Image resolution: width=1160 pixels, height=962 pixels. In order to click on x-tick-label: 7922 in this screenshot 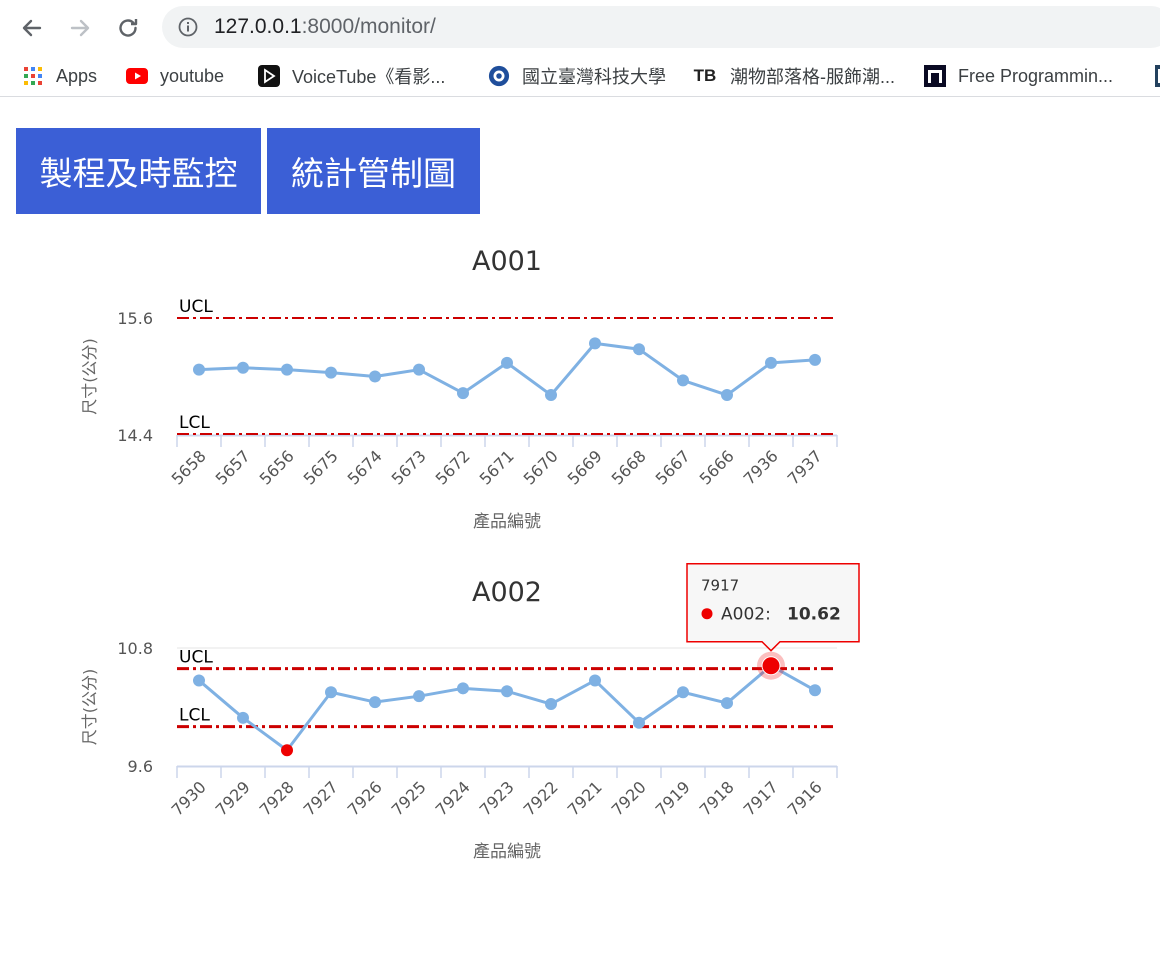, I will do `click(541, 798)`.